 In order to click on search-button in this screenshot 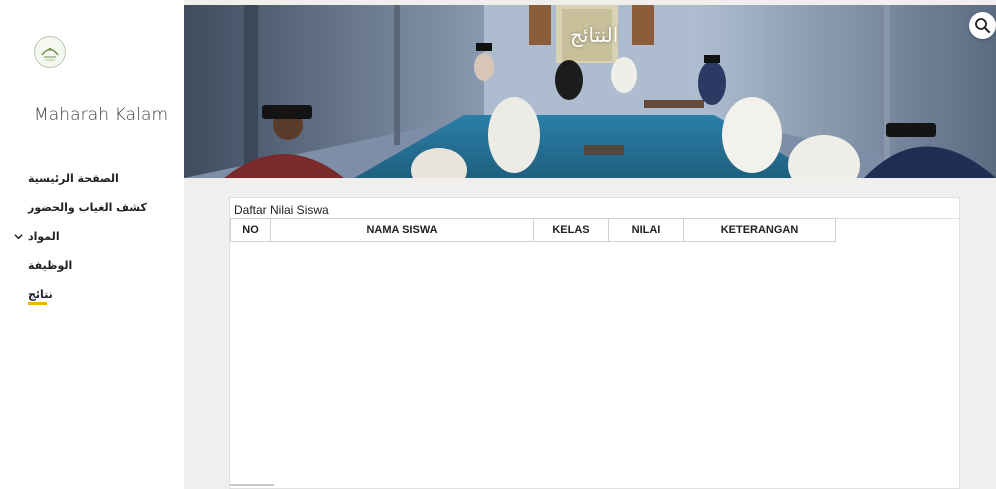, I will do `click(982, 25)`.